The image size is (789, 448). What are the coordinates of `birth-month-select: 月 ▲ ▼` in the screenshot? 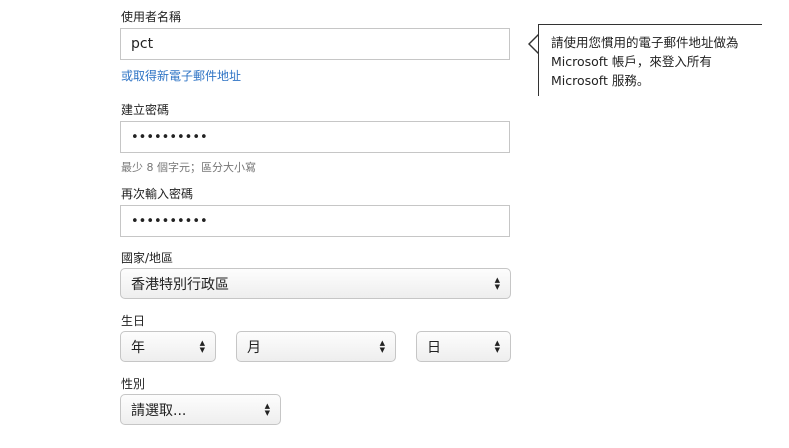 It's located at (316, 346).